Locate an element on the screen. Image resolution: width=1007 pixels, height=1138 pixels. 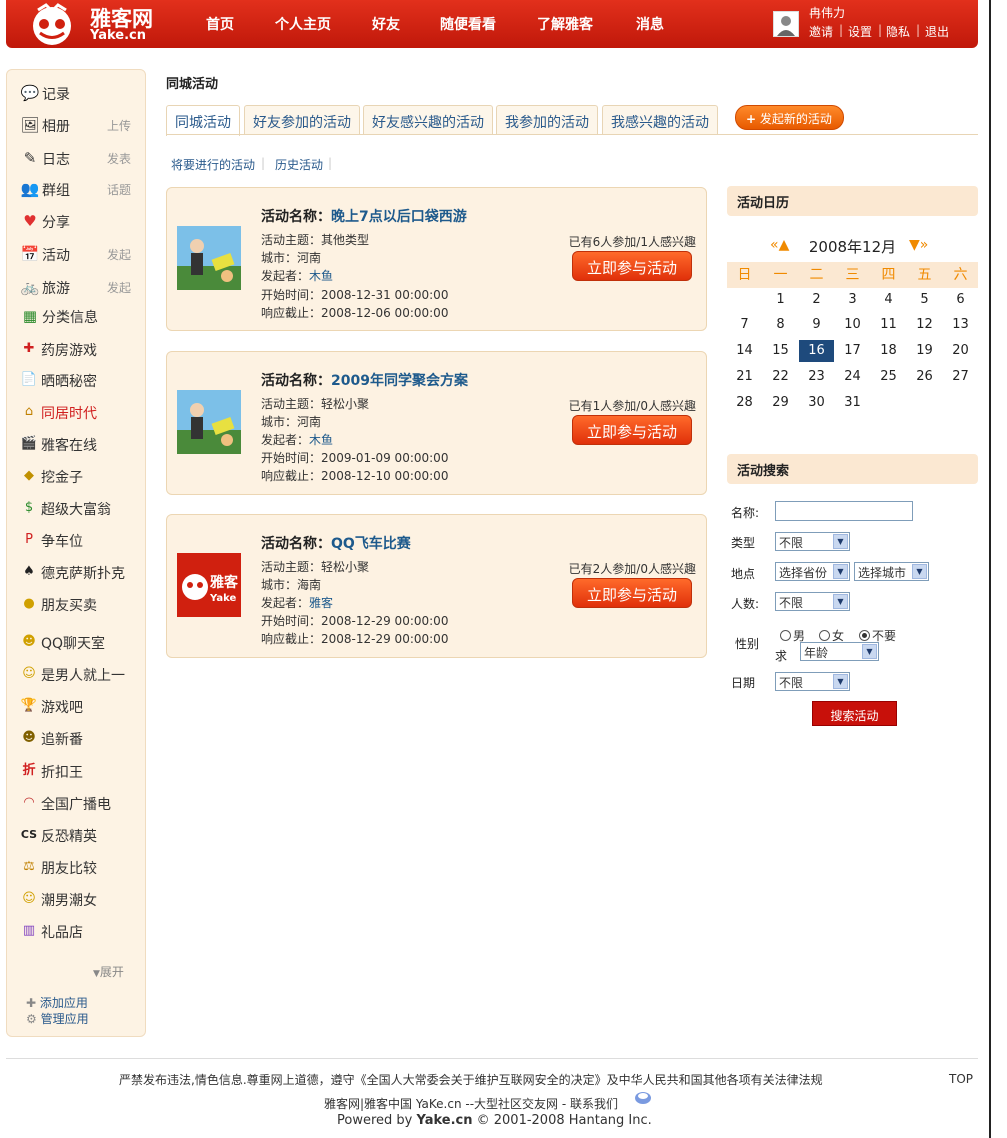
province-select: 选择省份 ▼ is located at coordinates (812, 571).